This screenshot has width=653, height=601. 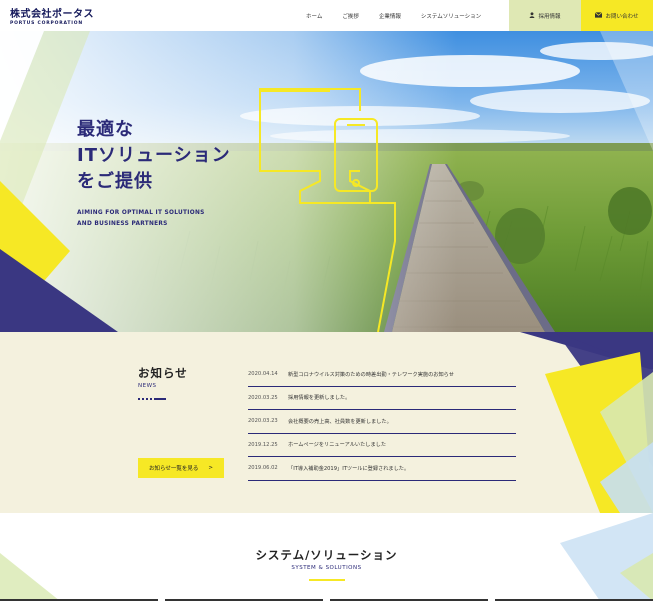 What do you see at coordinates (263, 374) in the screenshot?
I see `news-date: 2020.04.14` at bounding box center [263, 374].